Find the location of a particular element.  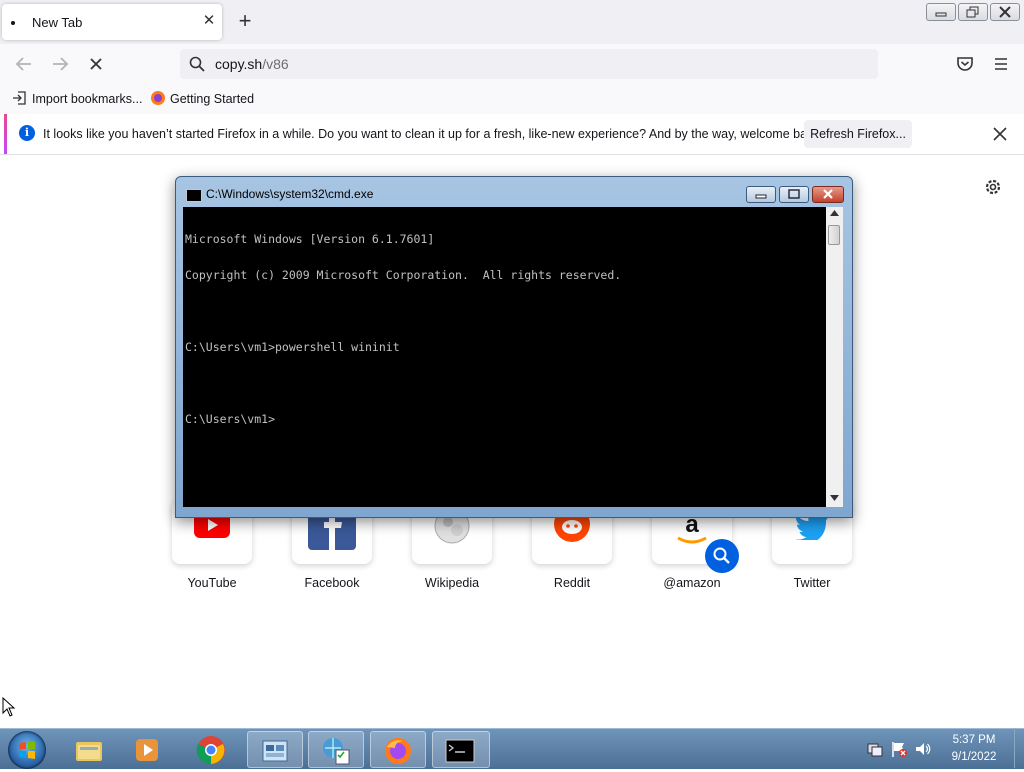

site-label: Twitter is located at coordinates (812, 583).